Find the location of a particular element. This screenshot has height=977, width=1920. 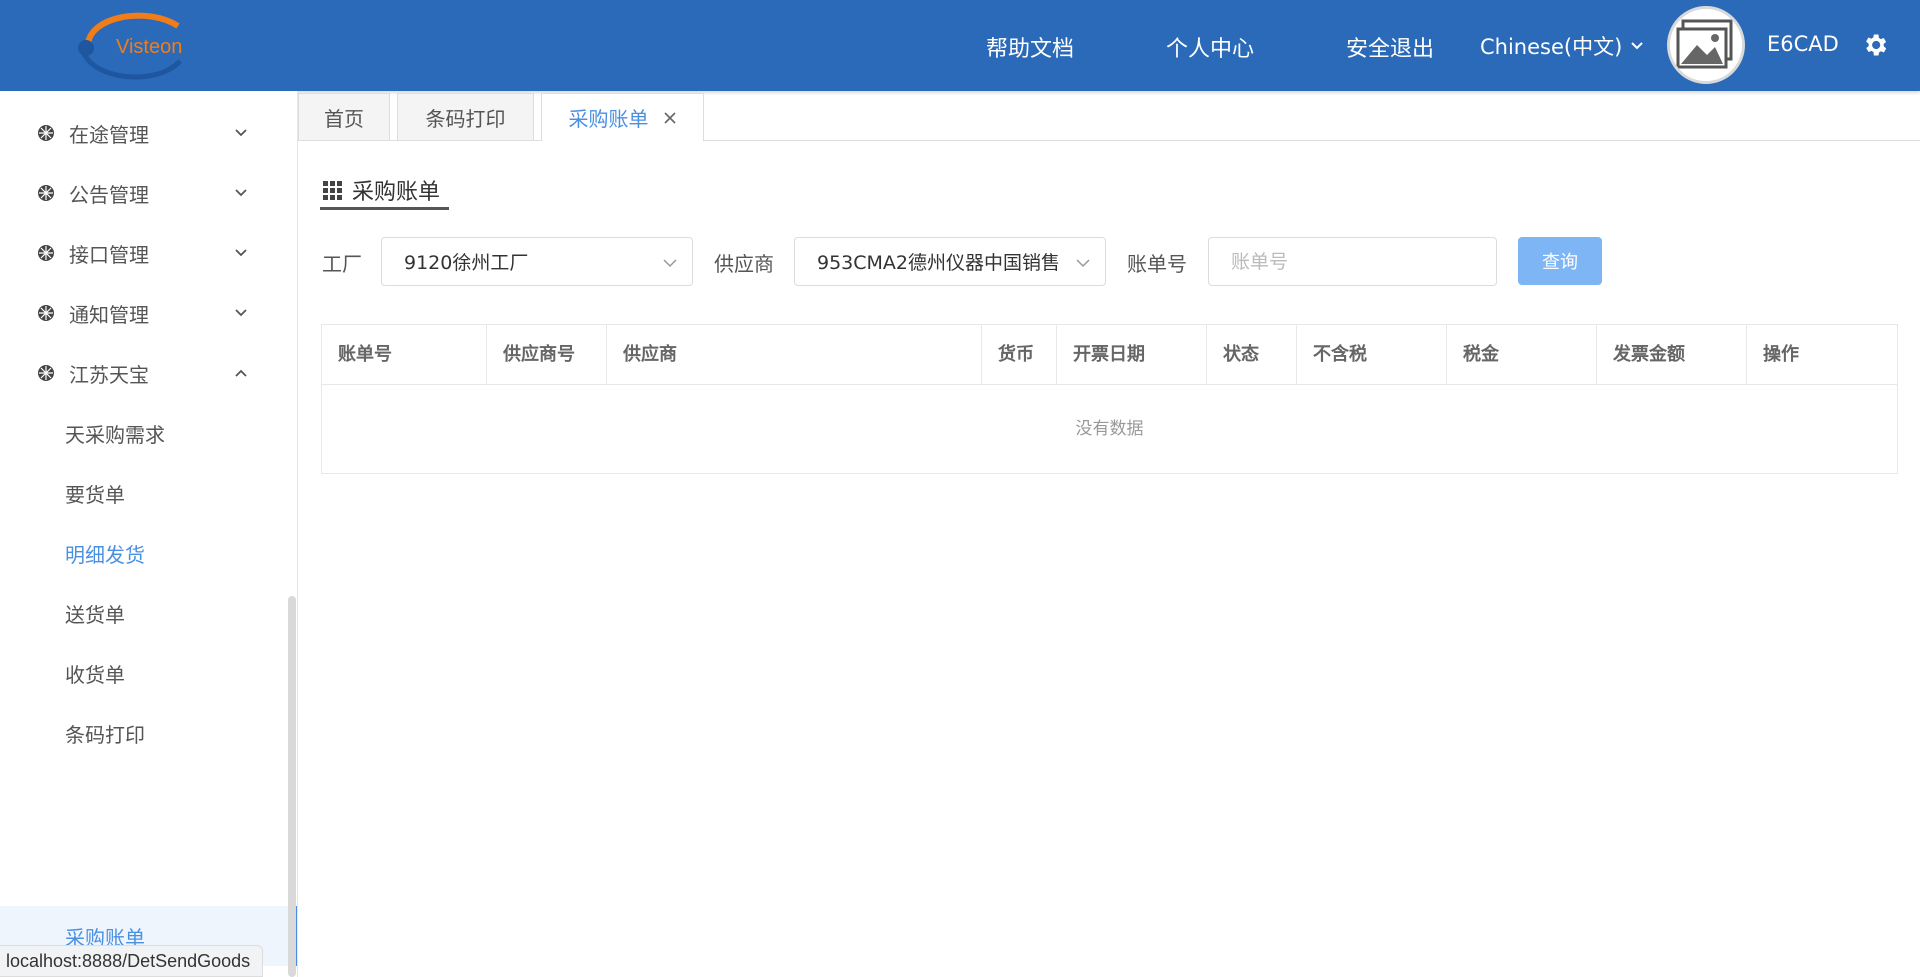

tab-purchase-bill: 采购账单 is located at coordinates (622, 117).